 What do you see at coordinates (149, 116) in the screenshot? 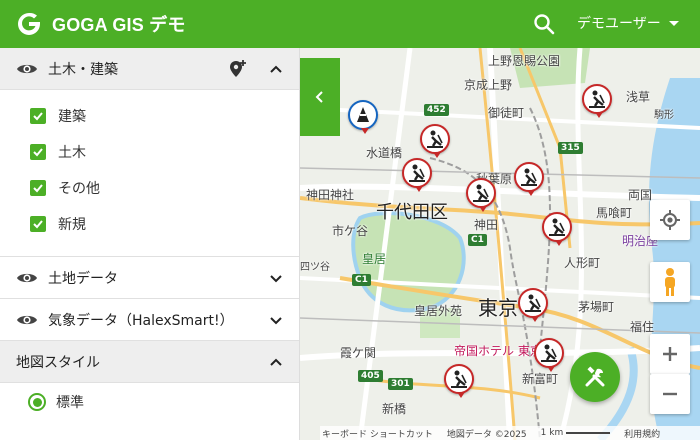
I see `checkbox-row-kenchiku: 建築` at bounding box center [149, 116].